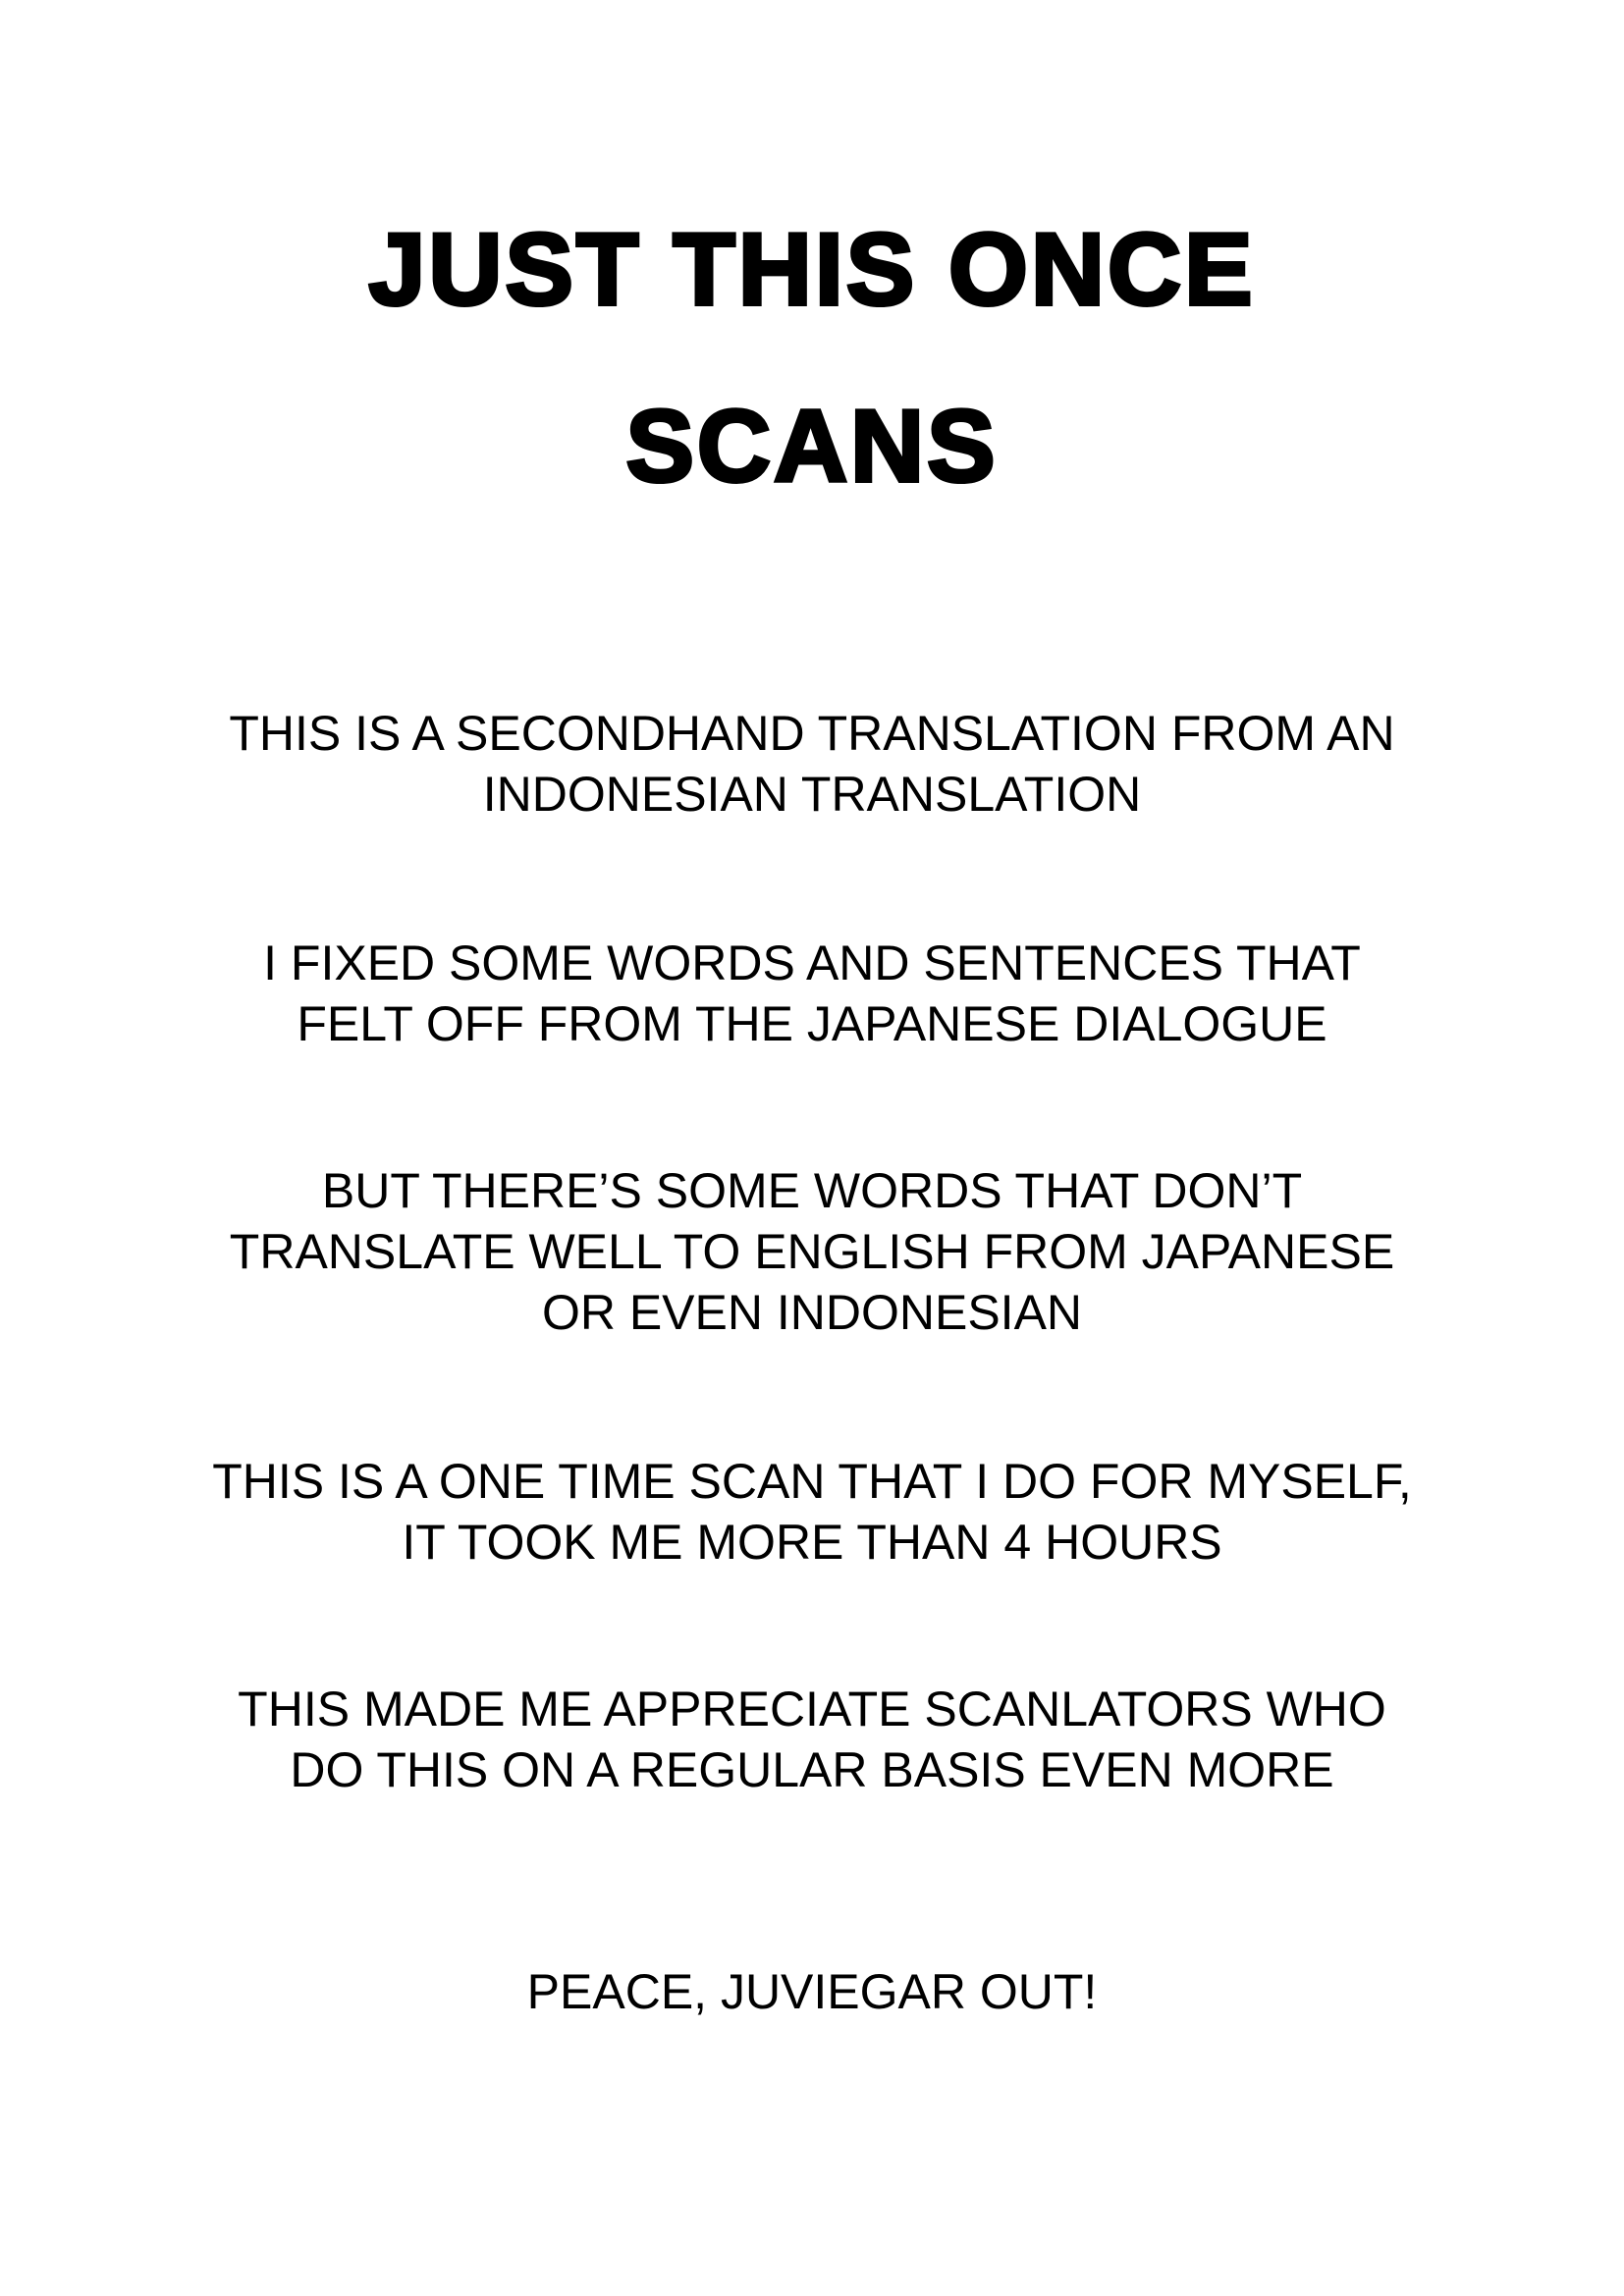  What do you see at coordinates (812, 1190) in the screenshot?
I see `paragraph-line: BUT THERE’S SOME WORDS THAT DON’T` at bounding box center [812, 1190].